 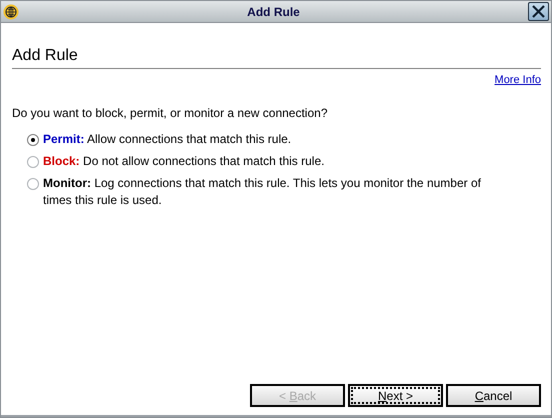 What do you see at coordinates (538, 11) in the screenshot?
I see `close-button` at bounding box center [538, 11].